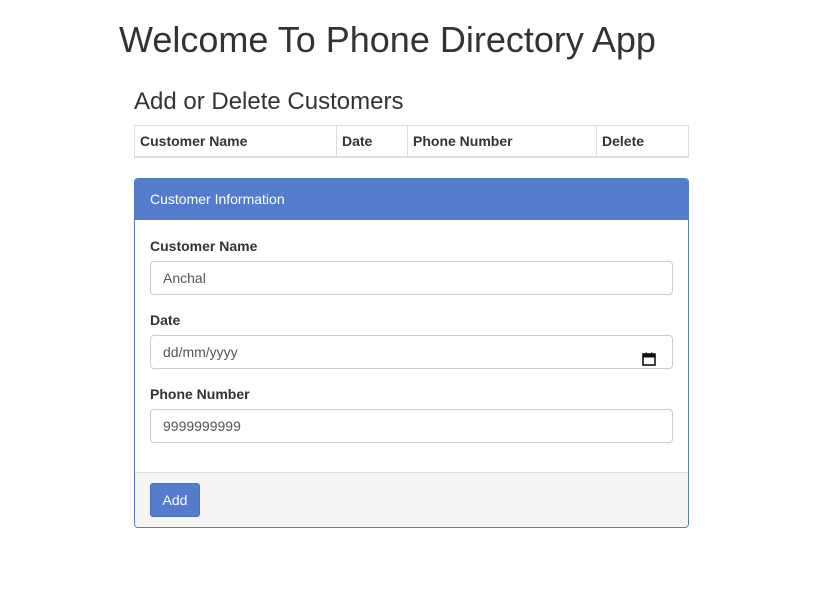 The height and width of the screenshot is (602, 817). Describe the element at coordinates (200, 394) in the screenshot. I see `phone-number-label: Phone Number` at that location.